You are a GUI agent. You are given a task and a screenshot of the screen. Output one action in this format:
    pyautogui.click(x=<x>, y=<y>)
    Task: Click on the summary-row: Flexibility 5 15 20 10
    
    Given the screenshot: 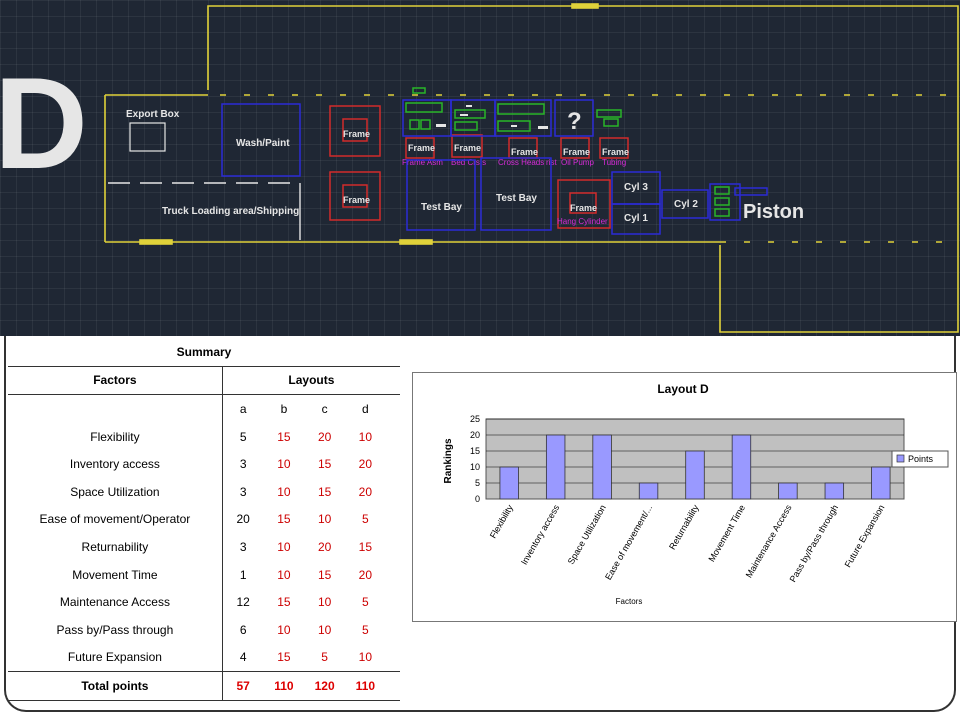 What is the action you would take?
    pyautogui.click(x=204, y=436)
    